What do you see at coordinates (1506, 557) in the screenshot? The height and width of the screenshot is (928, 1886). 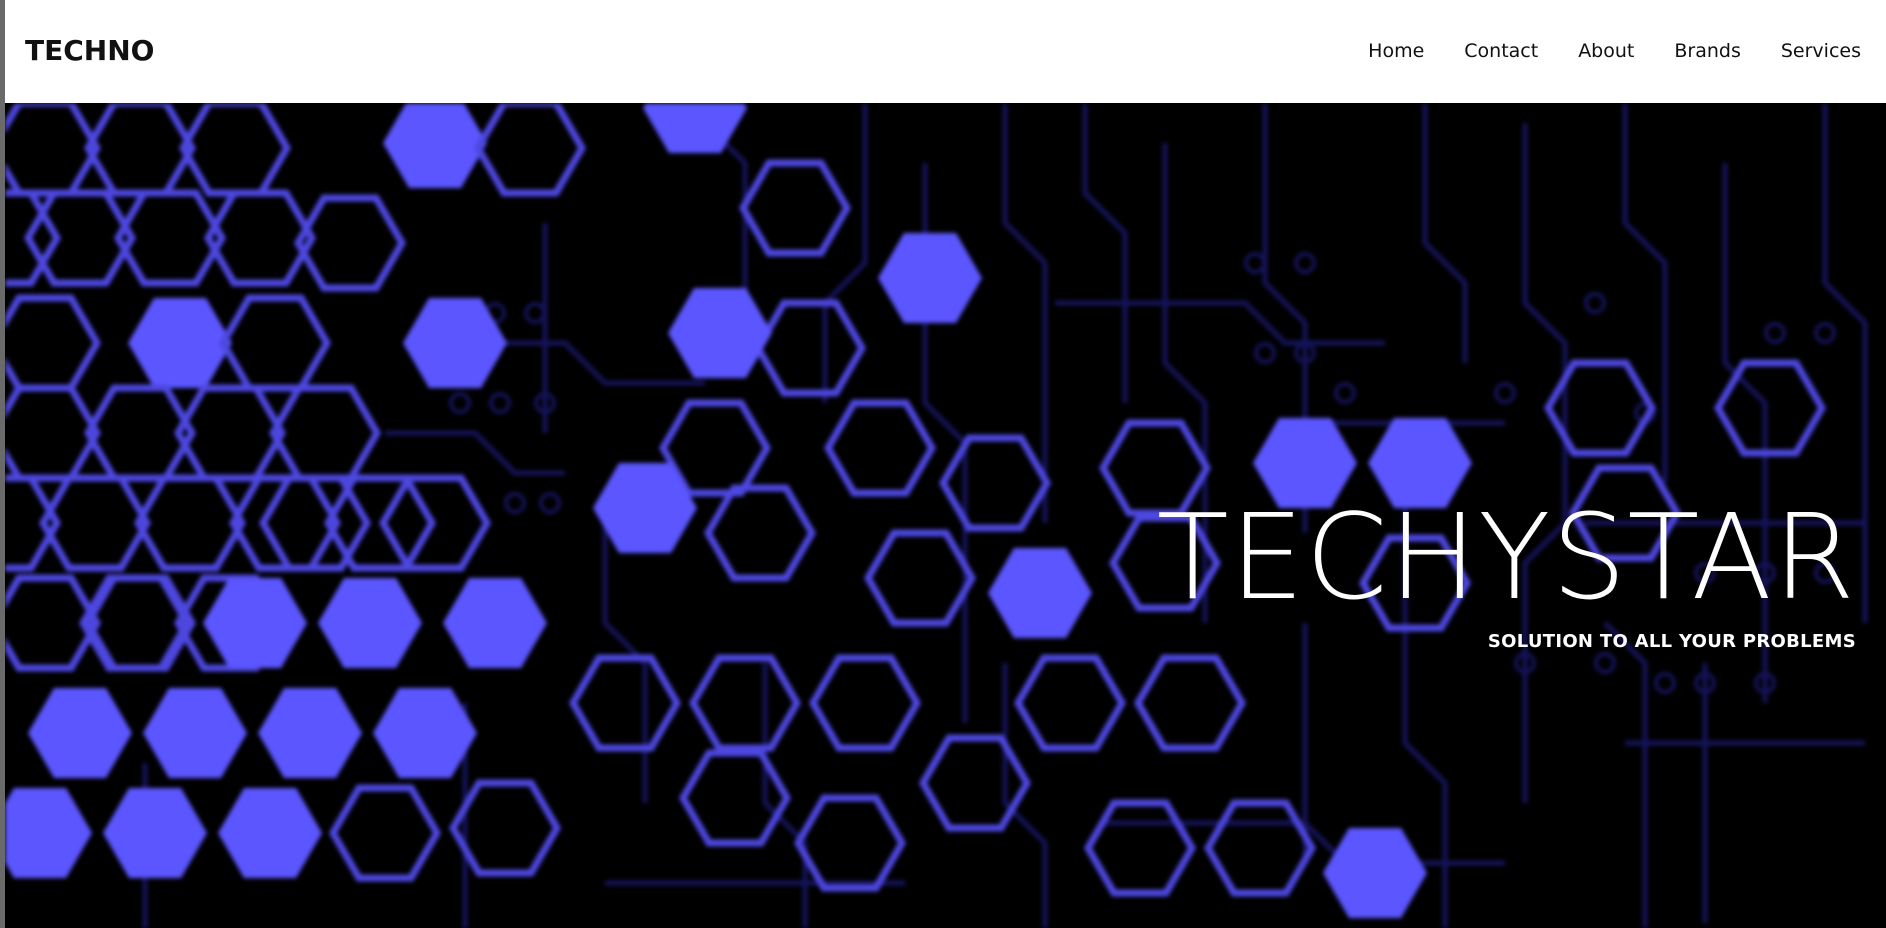 I see `hero-title: TECHYSTAR` at bounding box center [1506, 557].